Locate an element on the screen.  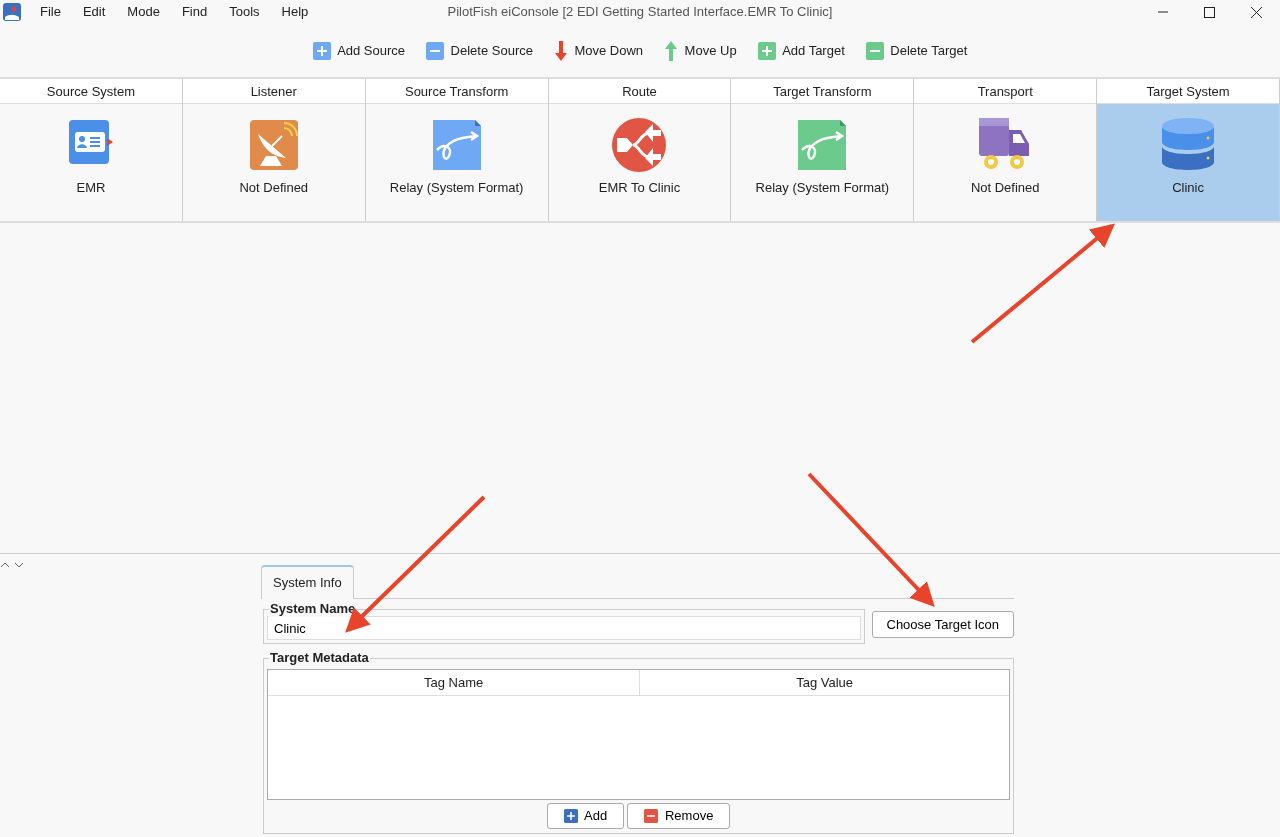
tab: System Info is located at coordinates (307, 582).